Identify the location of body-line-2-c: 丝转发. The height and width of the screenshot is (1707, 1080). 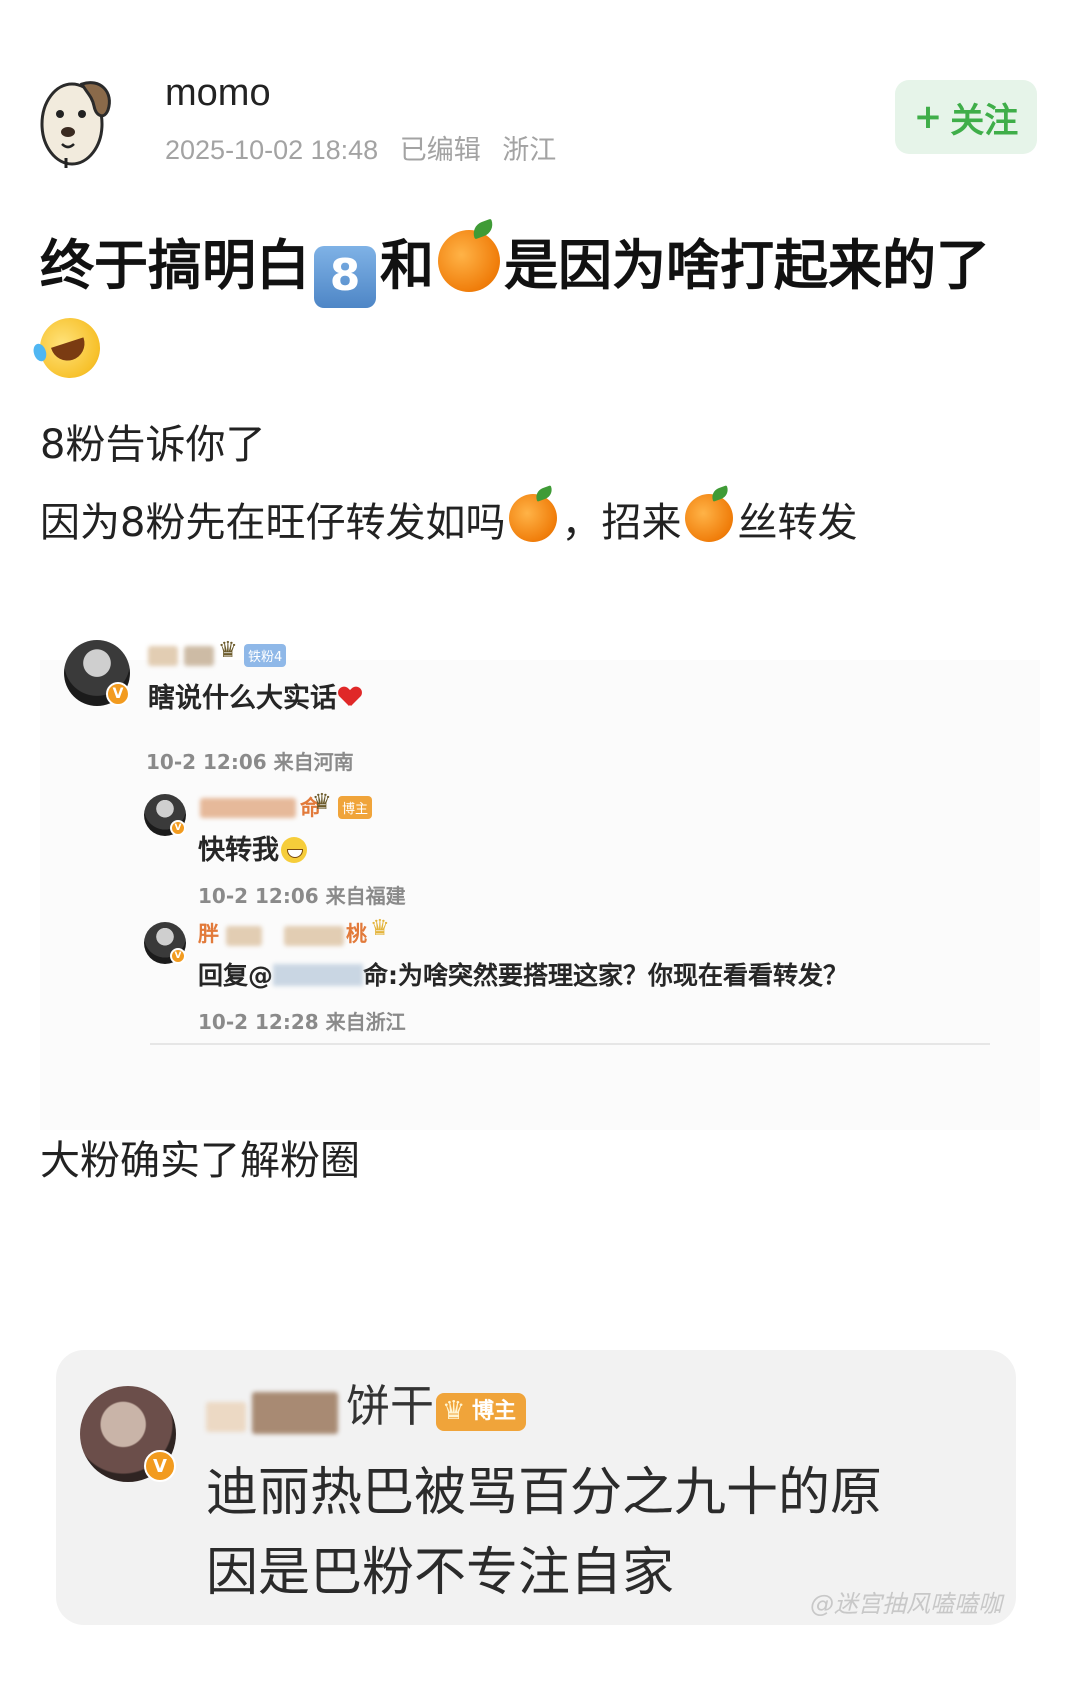
(797, 523).